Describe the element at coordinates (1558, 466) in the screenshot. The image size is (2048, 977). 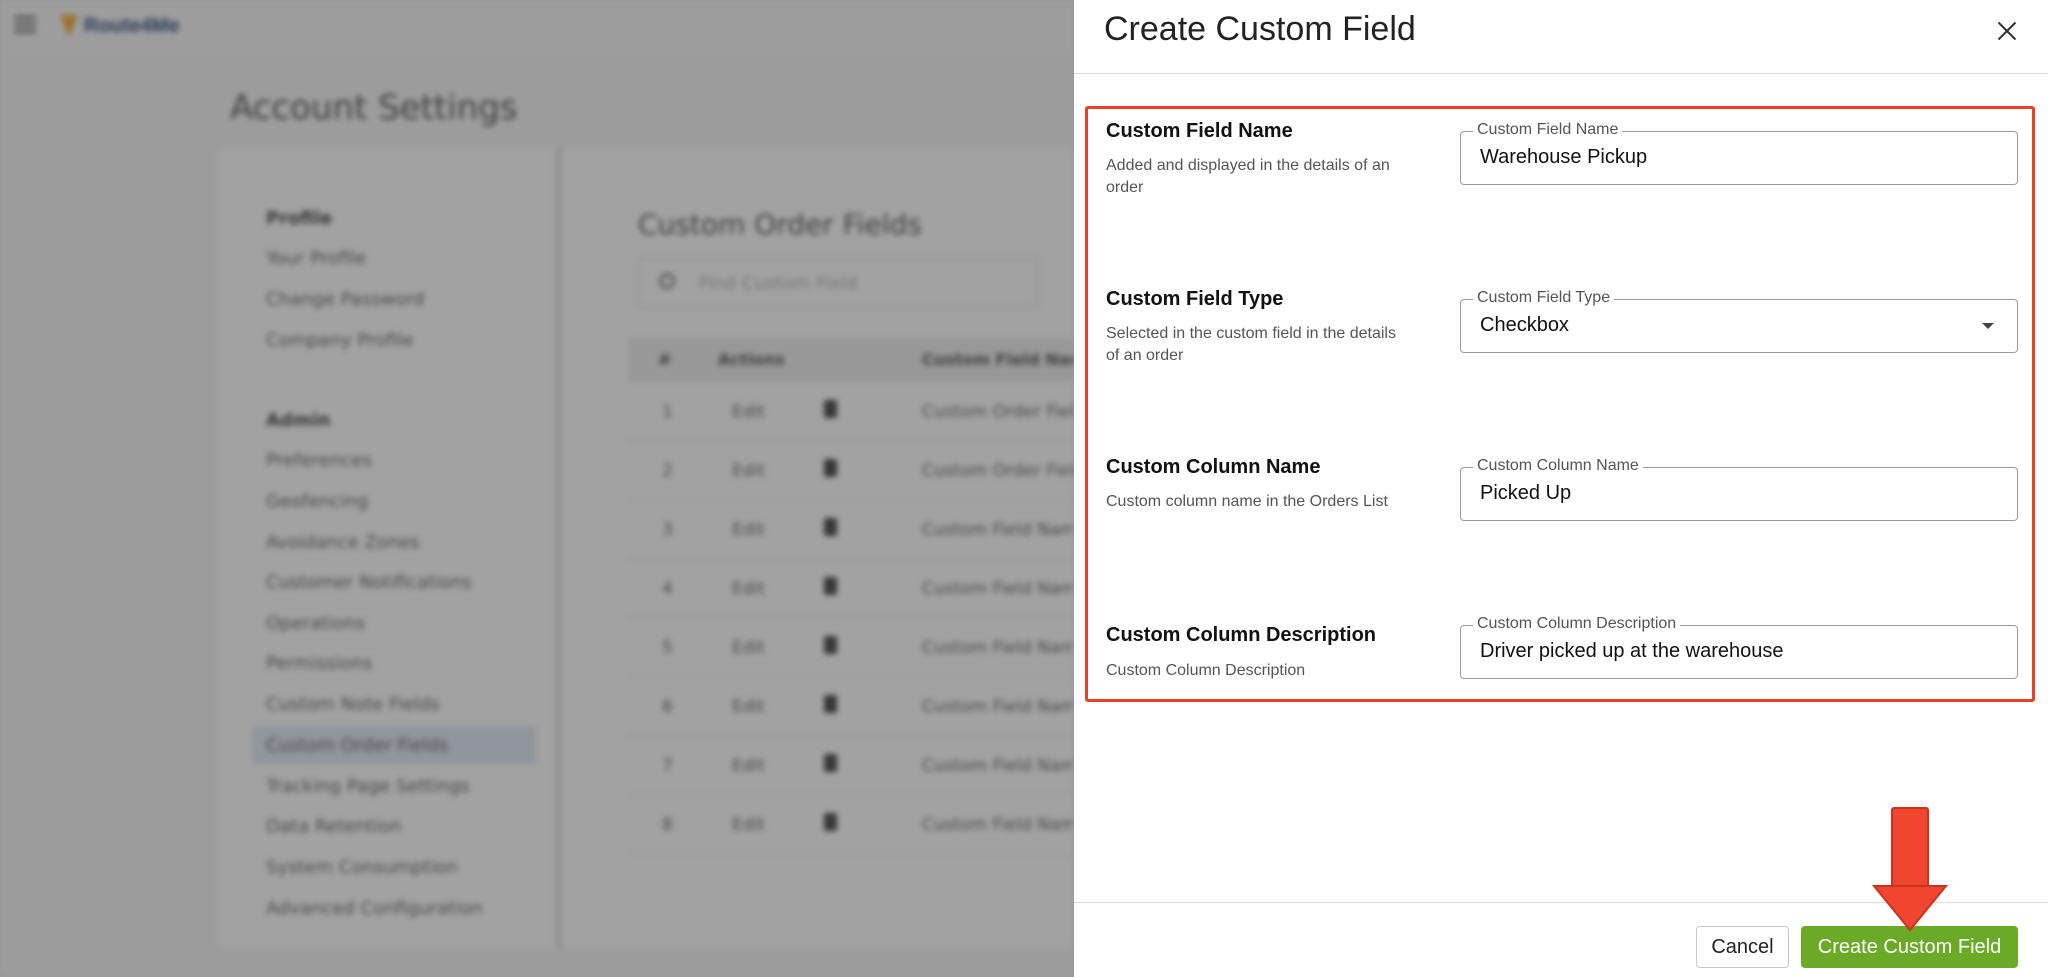
I see `input-floating-label: Custom Column Name` at that location.